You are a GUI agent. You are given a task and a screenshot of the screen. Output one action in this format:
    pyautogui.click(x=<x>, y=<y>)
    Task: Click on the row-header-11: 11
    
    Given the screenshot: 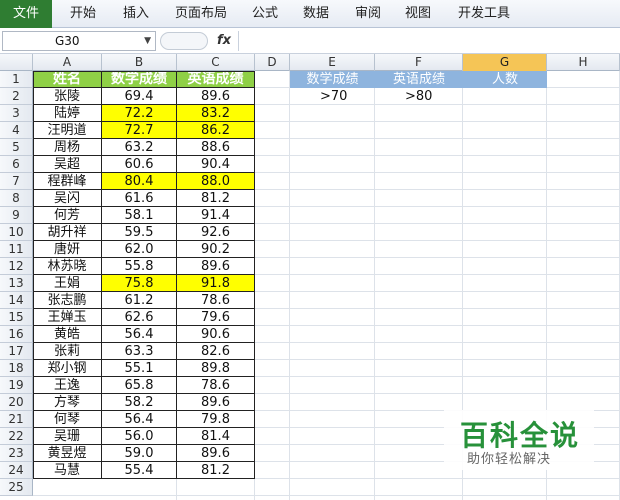 What is the action you would take?
    pyautogui.click(x=16, y=249)
    